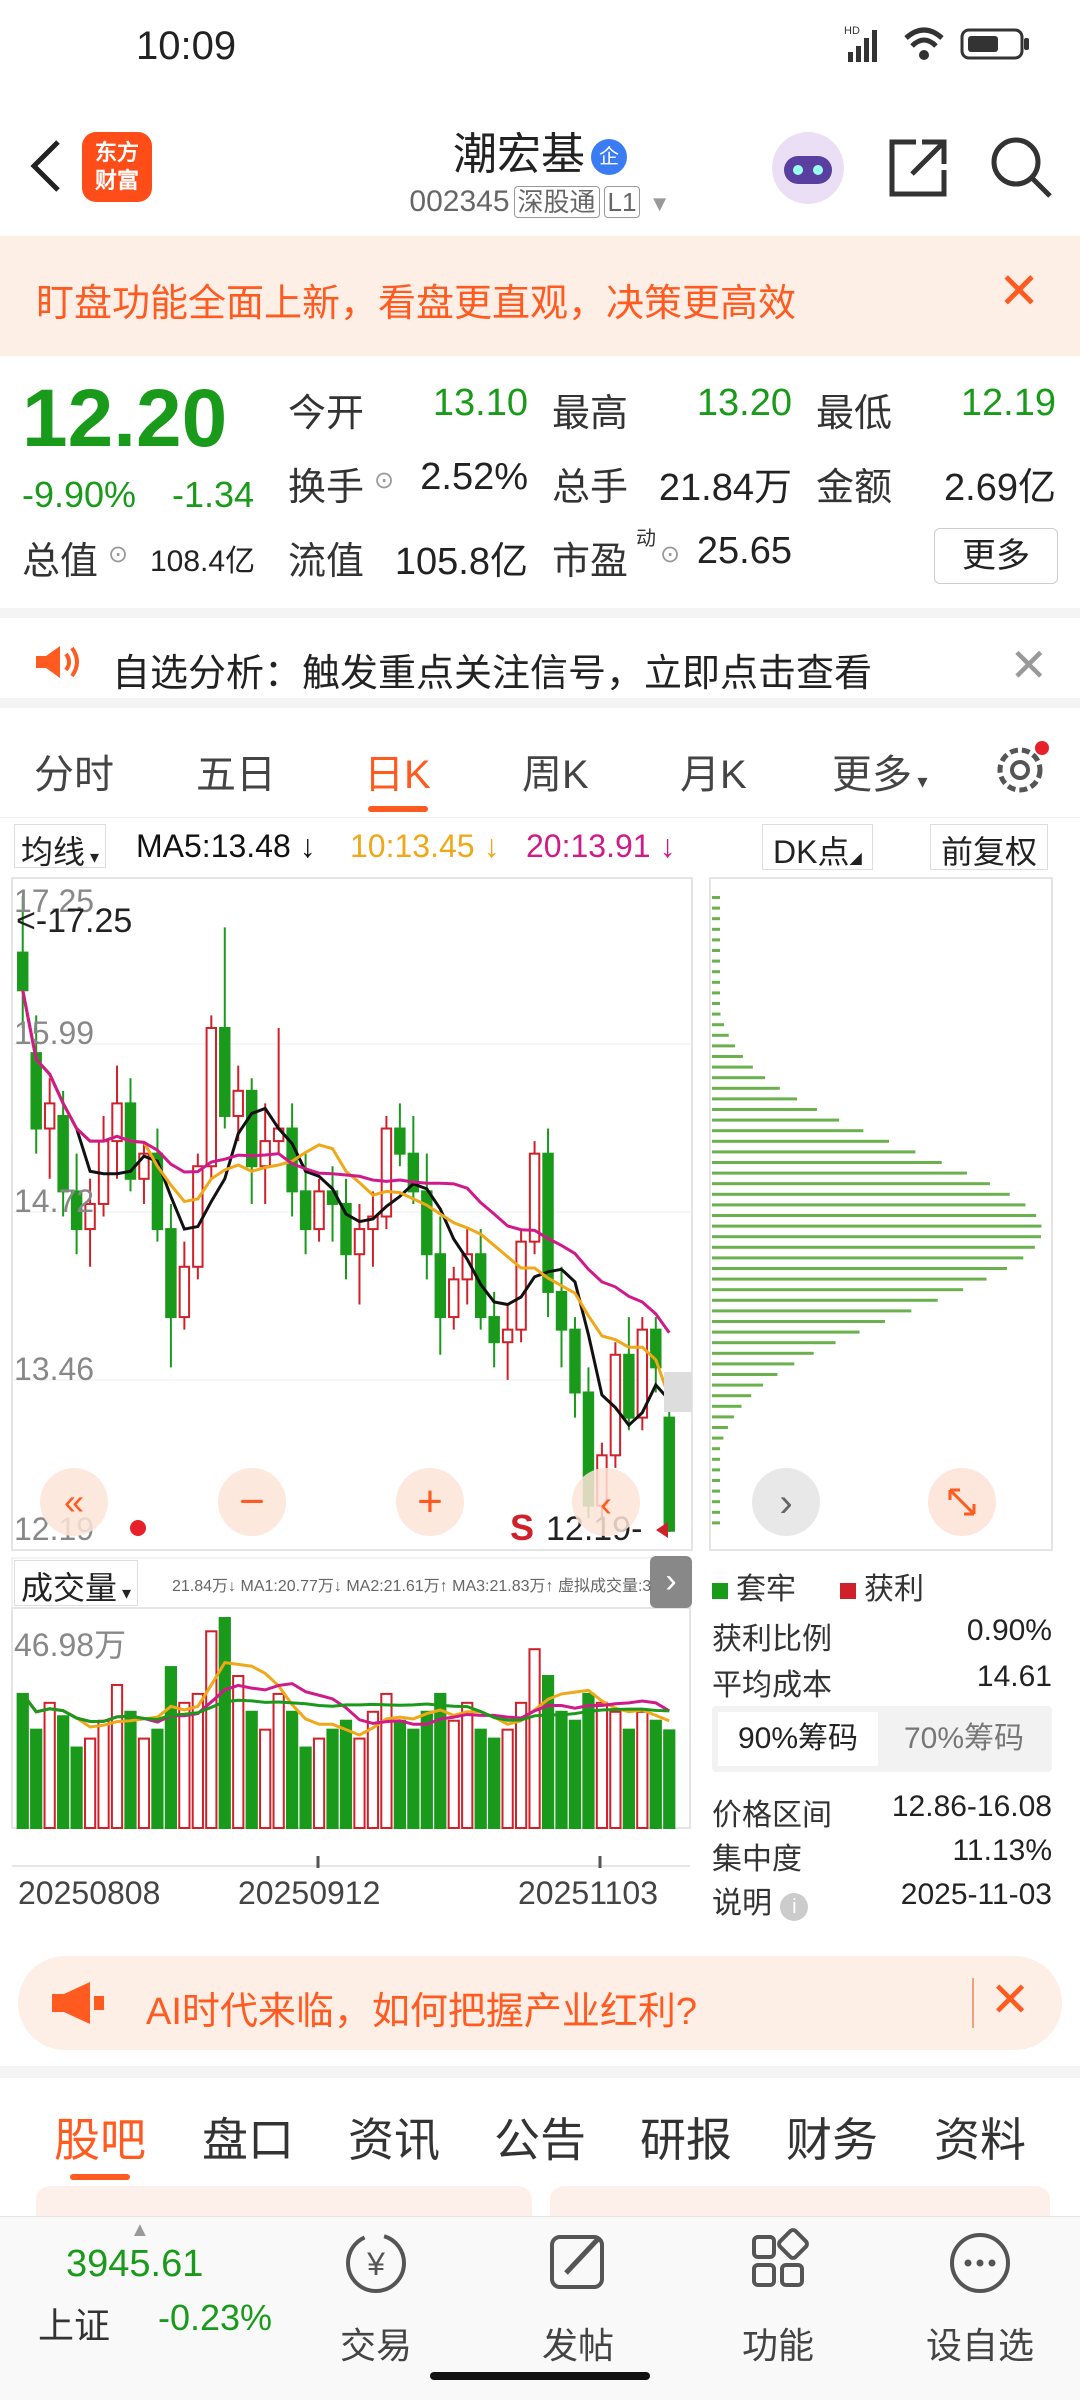 This screenshot has width=1080, height=2400. I want to click on index-value: 3945.61, so click(135, 2264).